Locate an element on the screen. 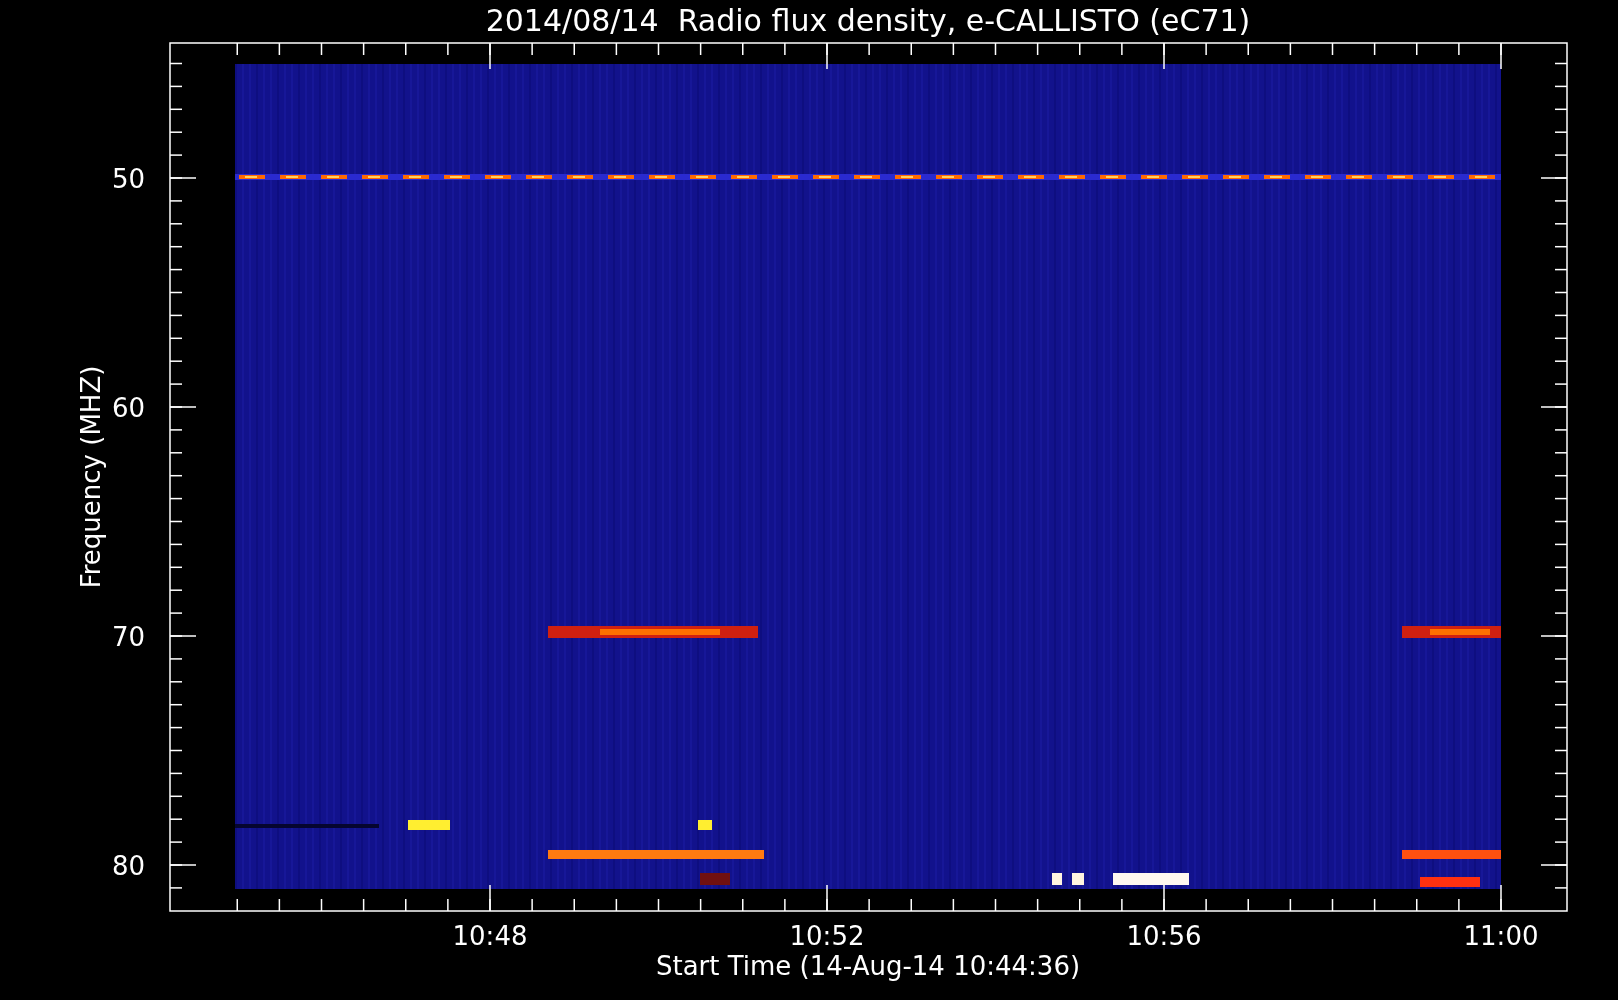 The width and height of the screenshot is (1618, 1000). x-axis-label: Start Time (14-Aug-14 10:44:36) is located at coordinates (868, 966).